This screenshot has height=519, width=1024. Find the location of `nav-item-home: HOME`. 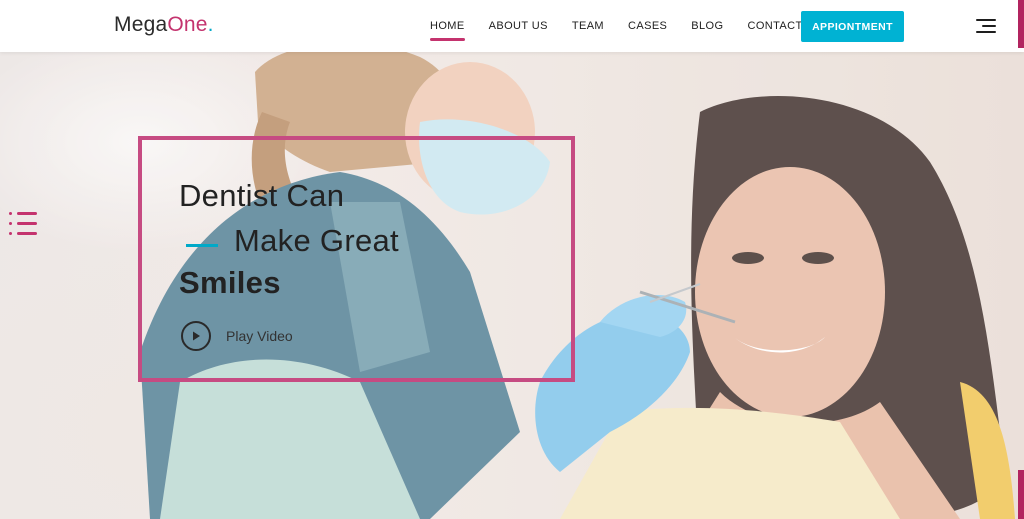

nav-item-home: HOME is located at coordinates (447, 30).